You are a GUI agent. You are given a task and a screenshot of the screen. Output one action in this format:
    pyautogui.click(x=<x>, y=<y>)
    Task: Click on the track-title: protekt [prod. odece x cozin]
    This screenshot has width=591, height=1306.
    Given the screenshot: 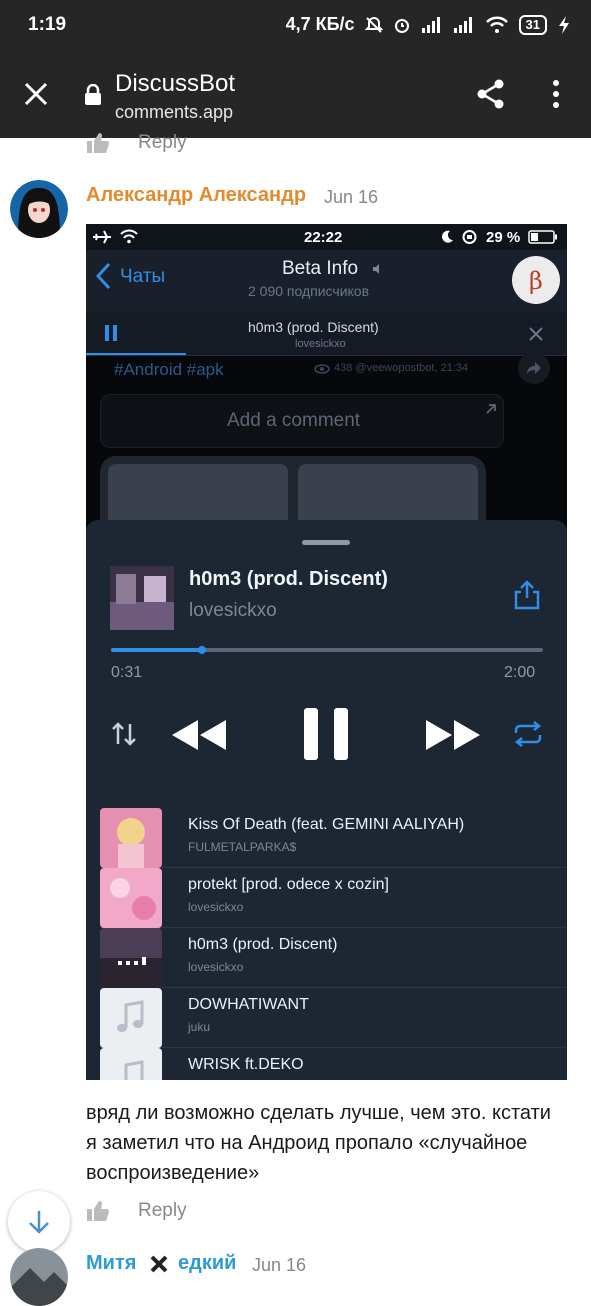 What is the action you would take?
    pyautogui.click(x=288, y=884)
    